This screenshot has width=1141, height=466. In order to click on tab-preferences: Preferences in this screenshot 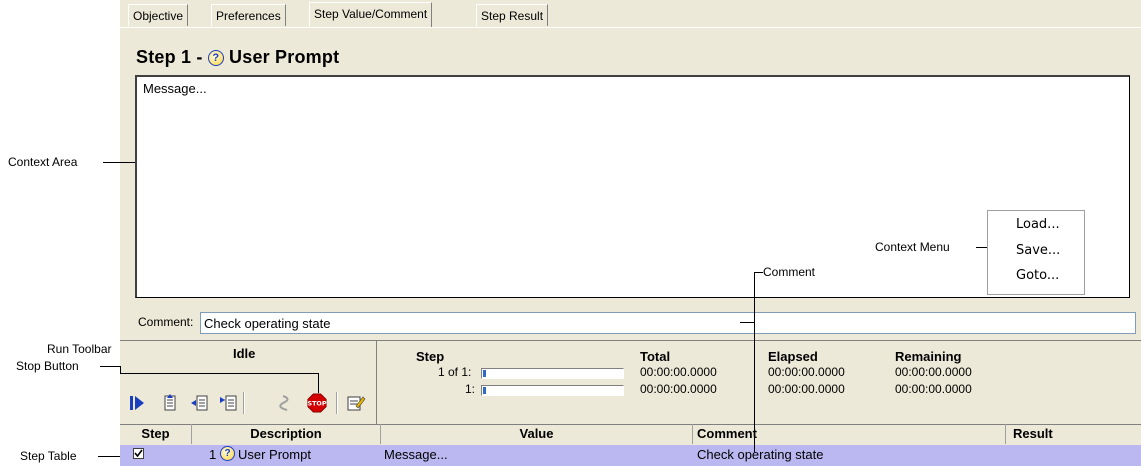, I will do `click(248, 15)`.